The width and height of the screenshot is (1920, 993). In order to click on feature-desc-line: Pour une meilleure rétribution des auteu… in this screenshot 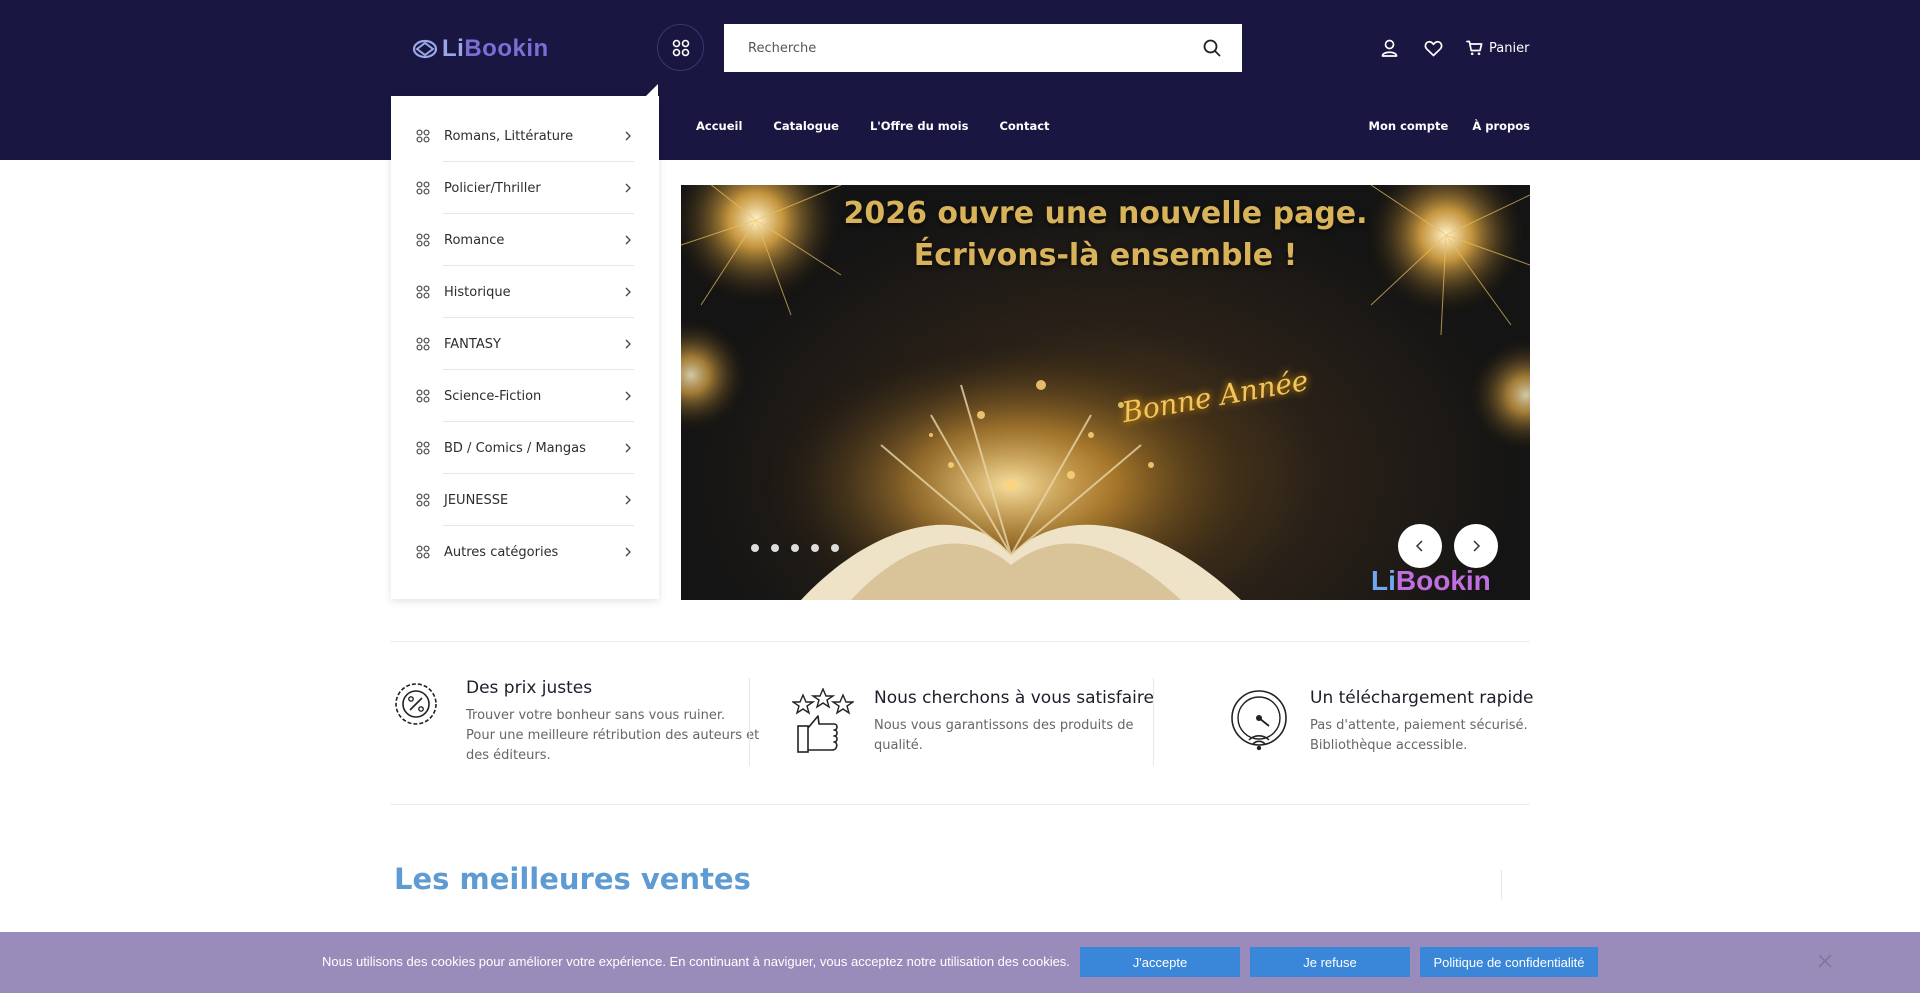, I will do `click(613, 735)`.